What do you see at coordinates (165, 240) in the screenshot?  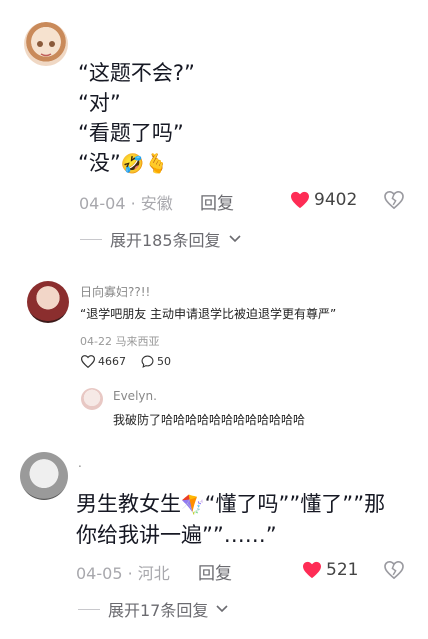 I see `expand-replies-label: 展开185条回复` at bounding box center [165, 240].